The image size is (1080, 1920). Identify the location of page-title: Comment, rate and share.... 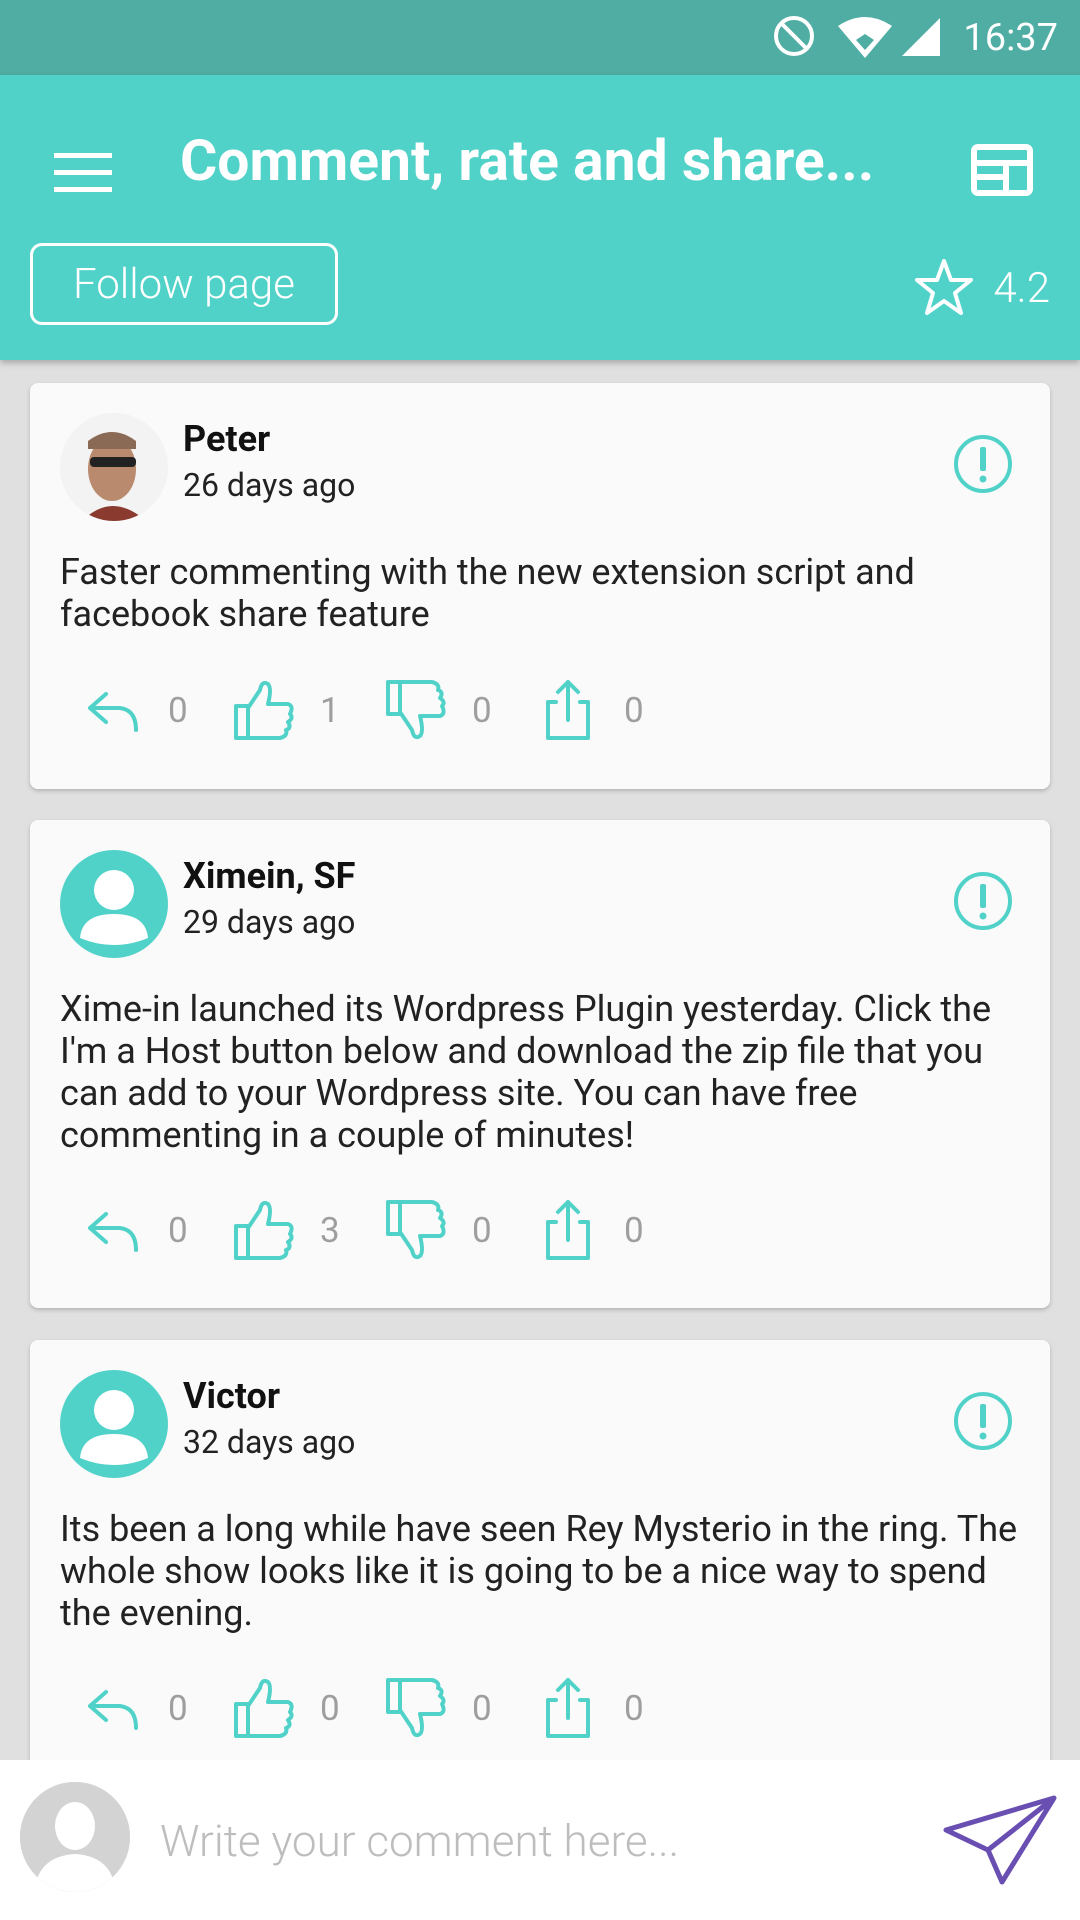
(527, 160).